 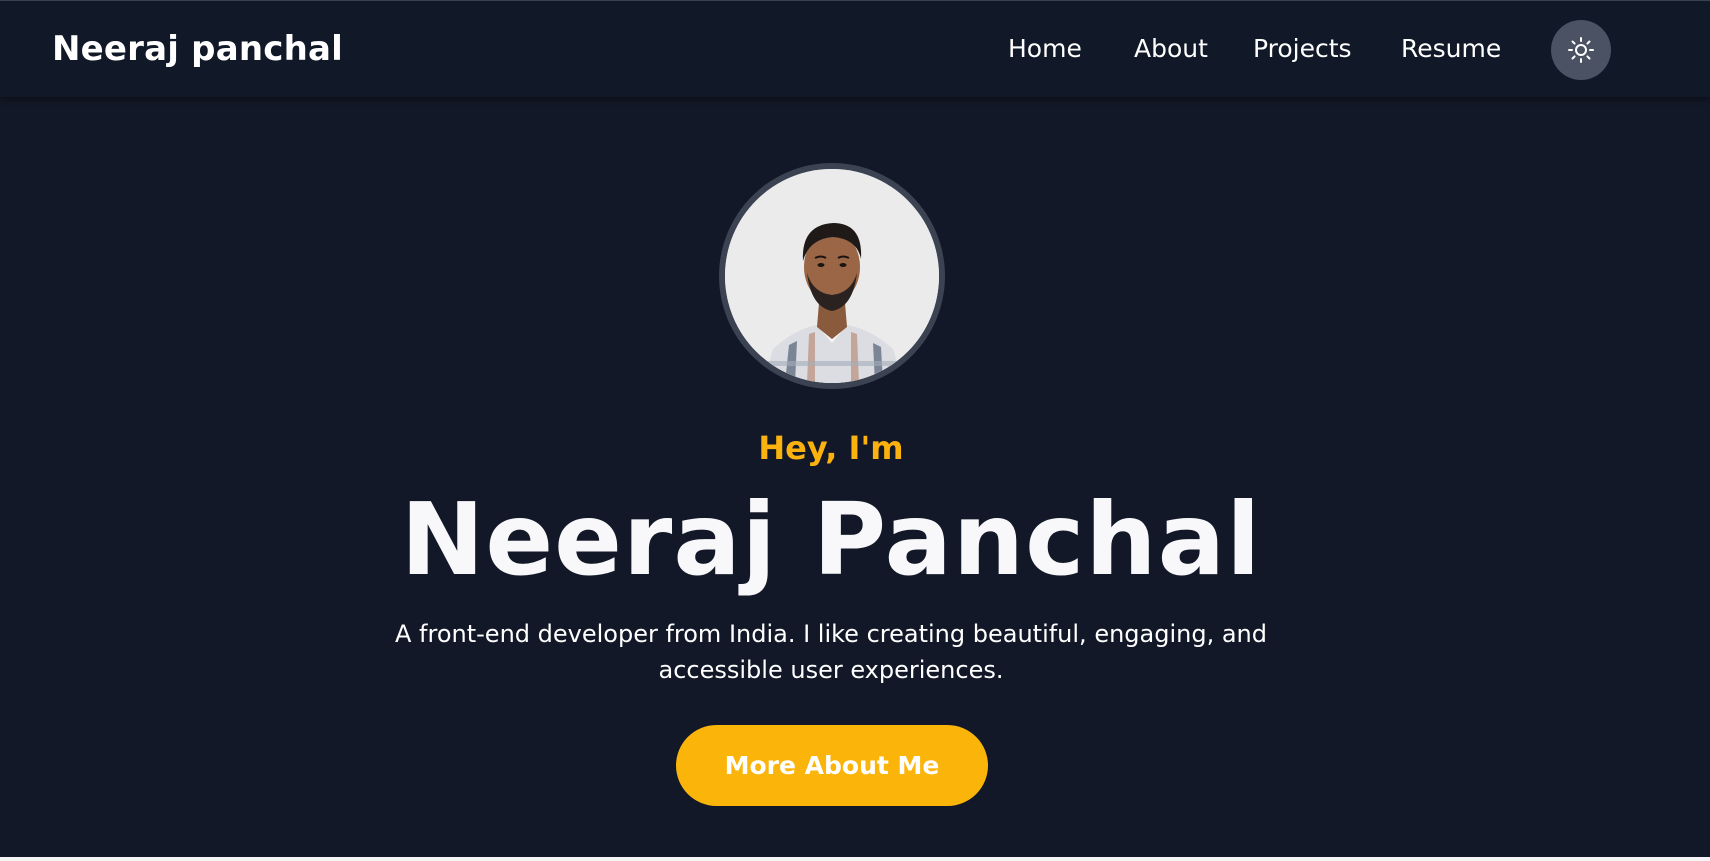 What do you see at coordinates (1302, 49) in the screenshot?
I see `nav-projects-link: Projects` at bounding box center [1302, 49].